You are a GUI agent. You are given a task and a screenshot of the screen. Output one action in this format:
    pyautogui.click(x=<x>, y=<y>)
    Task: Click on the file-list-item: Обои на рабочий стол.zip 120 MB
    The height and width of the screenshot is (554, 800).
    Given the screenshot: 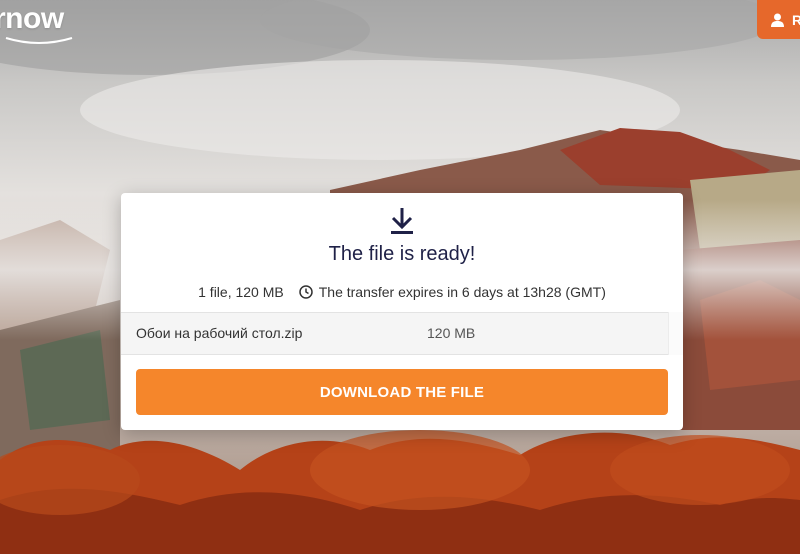 What is the action you would take?
    pyautogui.click(x=394, y=333)
    